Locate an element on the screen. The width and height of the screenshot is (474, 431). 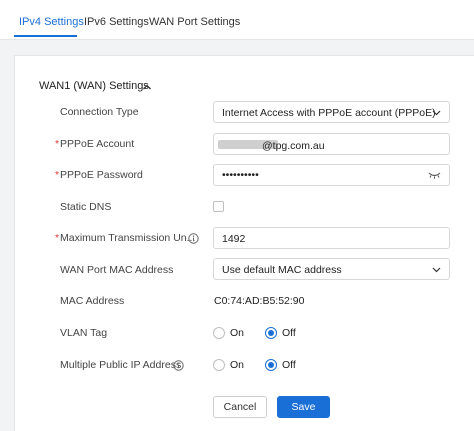
mtu-value: 1492 is located at coordinates (234, 239).